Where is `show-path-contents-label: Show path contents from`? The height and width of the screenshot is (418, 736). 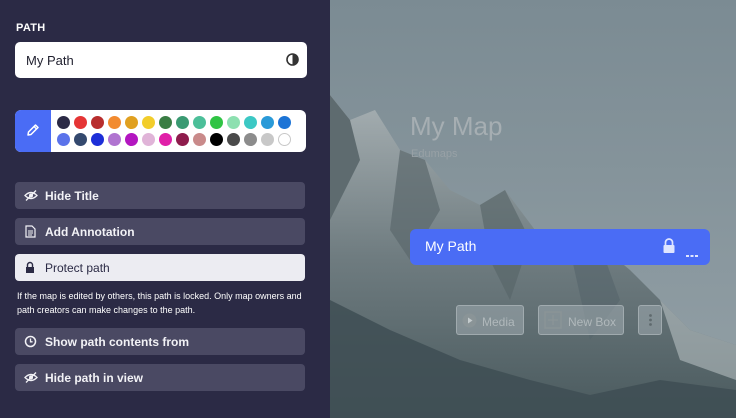 show-path-contents-label: Show path contents from is located at coordinates (117, 342).